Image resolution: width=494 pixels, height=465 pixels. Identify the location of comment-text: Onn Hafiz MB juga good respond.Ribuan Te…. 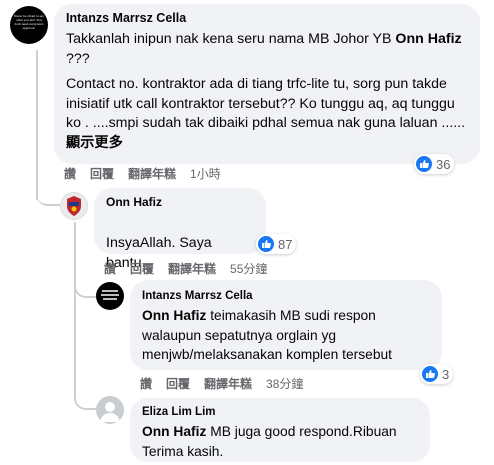
(280, 441).